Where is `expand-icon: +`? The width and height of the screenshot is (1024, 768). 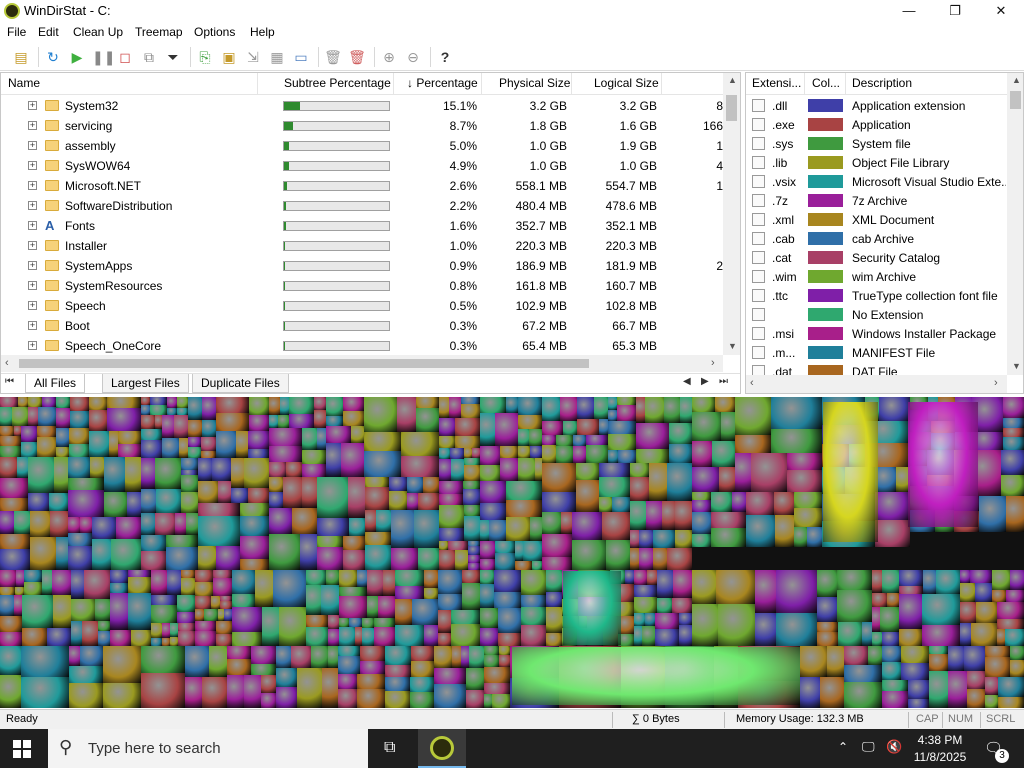 expand-icon: + is located at coordinates (32, 105).